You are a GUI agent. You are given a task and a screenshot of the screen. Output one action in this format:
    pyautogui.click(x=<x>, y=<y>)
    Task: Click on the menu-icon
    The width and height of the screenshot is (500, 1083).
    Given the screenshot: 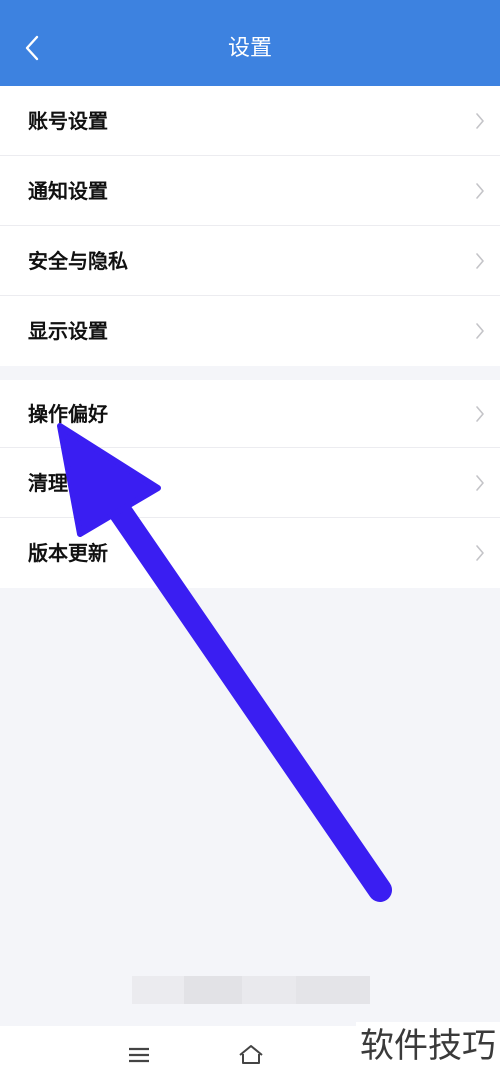 What is the action you would take?
    pyautogui.click(x=139, y=1055)
    